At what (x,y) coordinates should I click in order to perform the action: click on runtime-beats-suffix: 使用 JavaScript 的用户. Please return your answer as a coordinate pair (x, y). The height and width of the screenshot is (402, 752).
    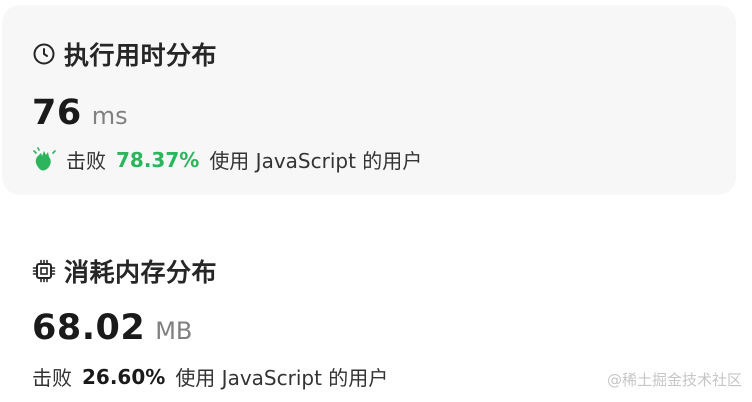
    Looking at the image, I should click on (316, 161).